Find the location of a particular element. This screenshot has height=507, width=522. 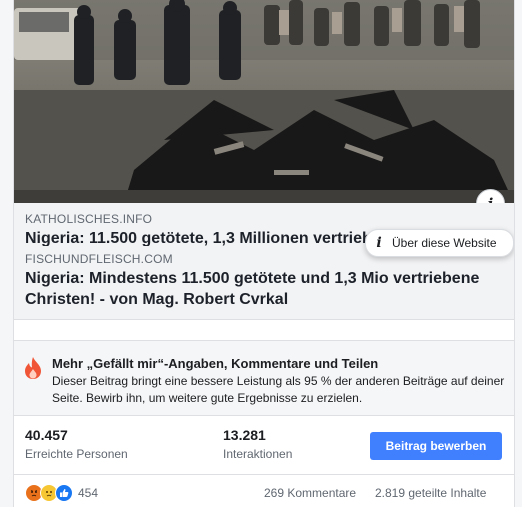

engagement-label: Interaktionen is located at coordinates (258, 454).